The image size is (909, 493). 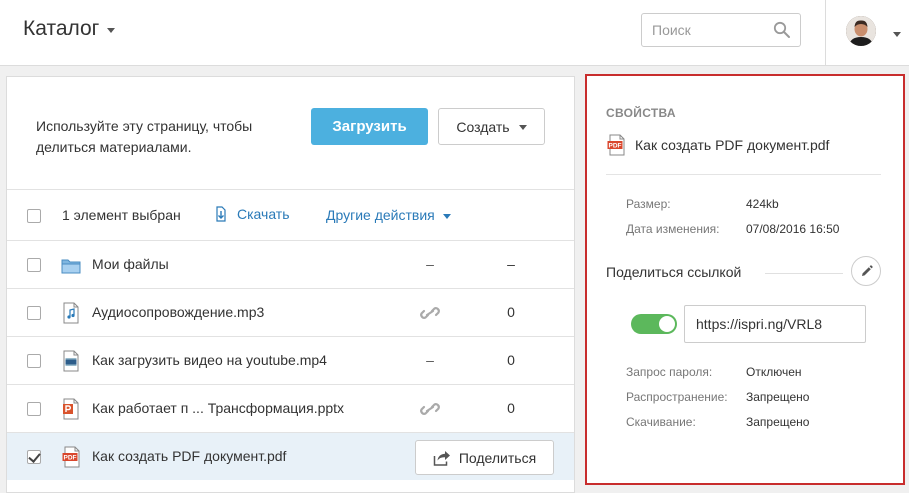 I want to click on search-input, so click(x=702, y=30).